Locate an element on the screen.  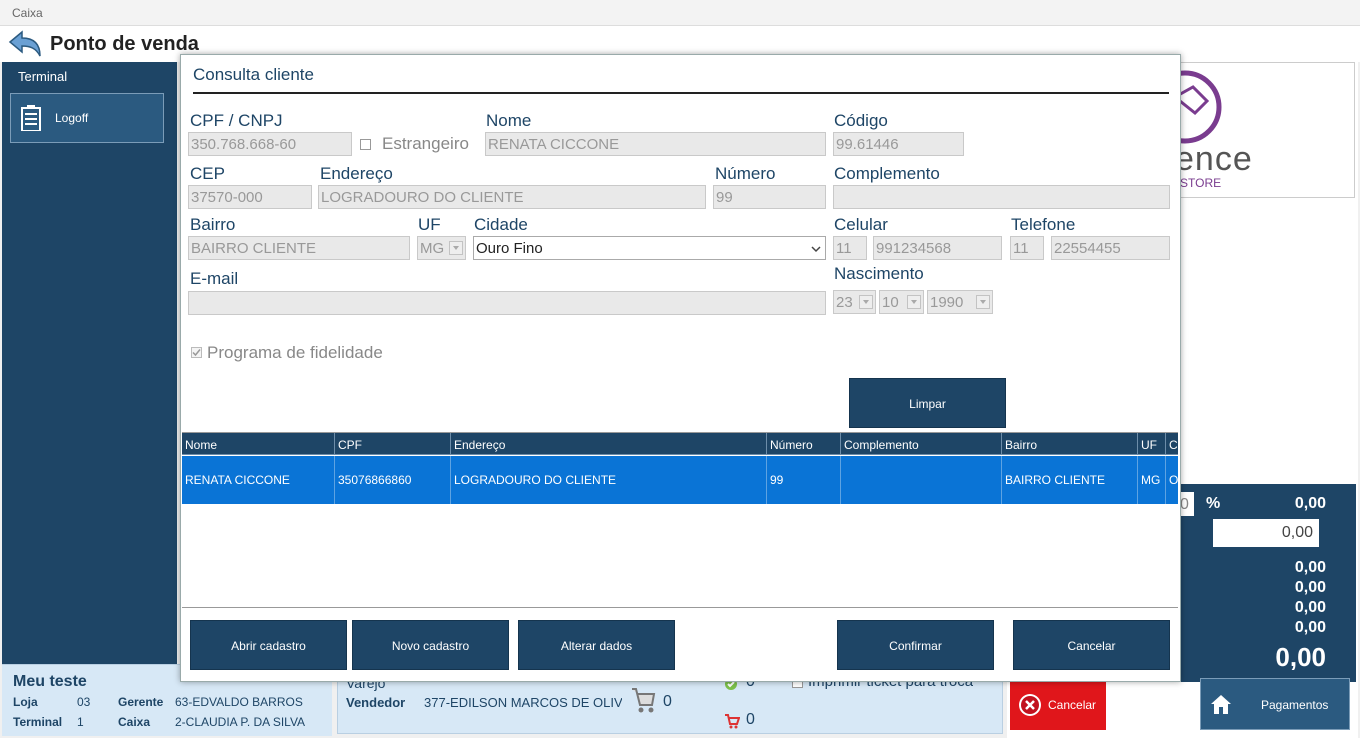
cidade-value: Ouro Fino is located at coordinates (509, 248).